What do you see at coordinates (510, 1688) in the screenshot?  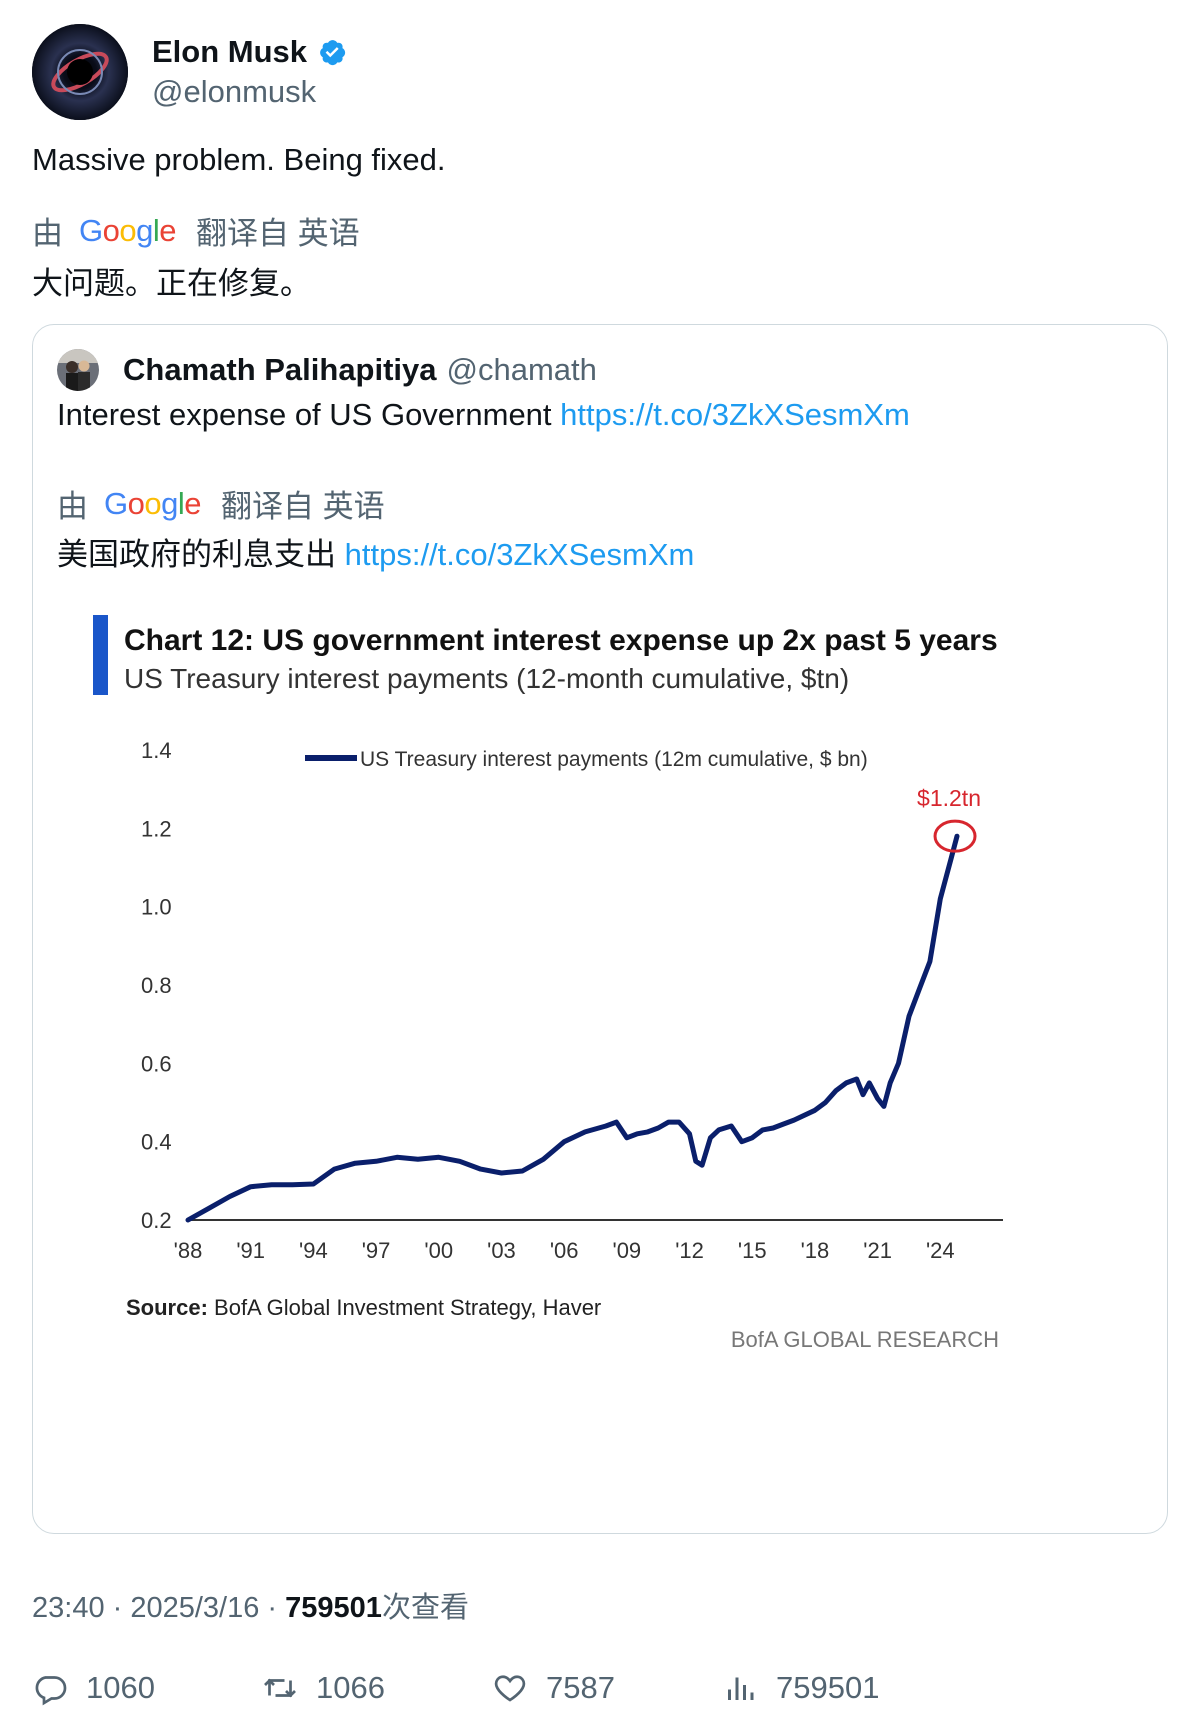 I see `heart-icon` at bounding box center [510, 1688].